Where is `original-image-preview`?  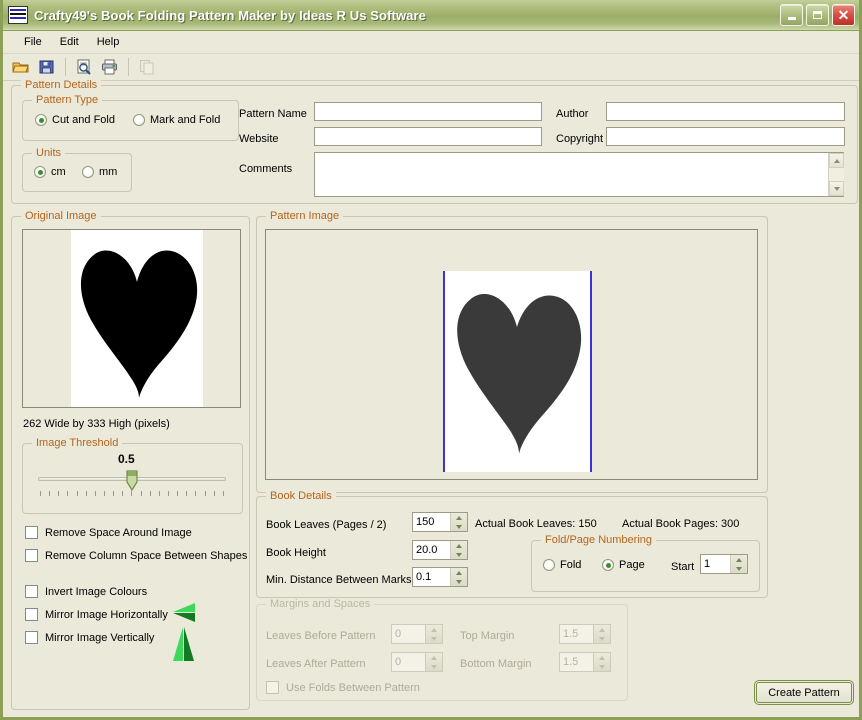
original-image-preview is located at coordinates (131, 318).